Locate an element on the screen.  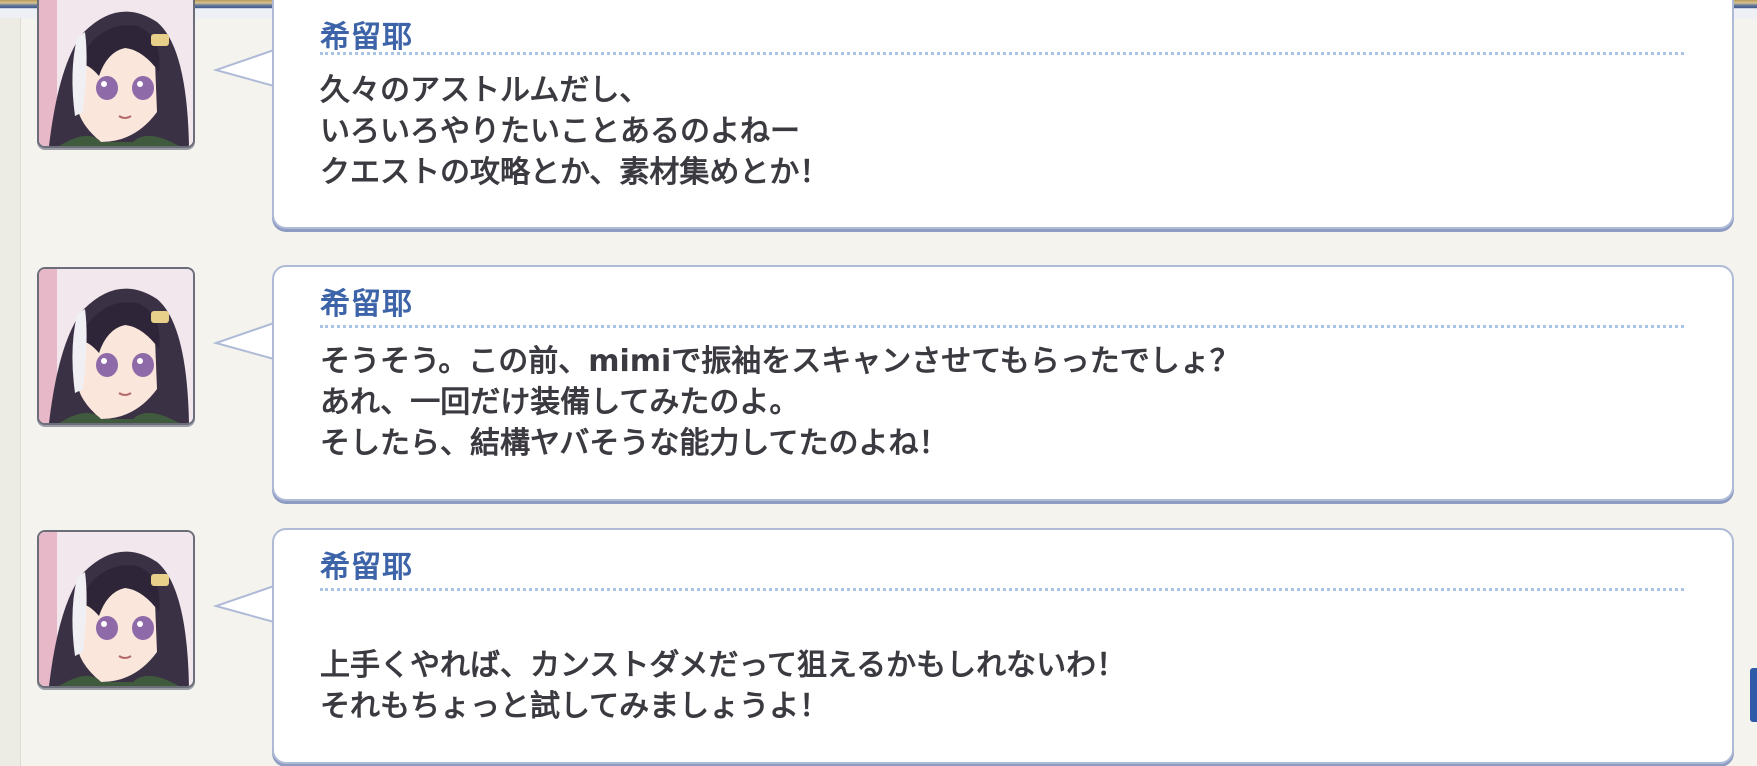
dialogue-line: 久々のアストルムだし、 is located at coordinates (485, 90).